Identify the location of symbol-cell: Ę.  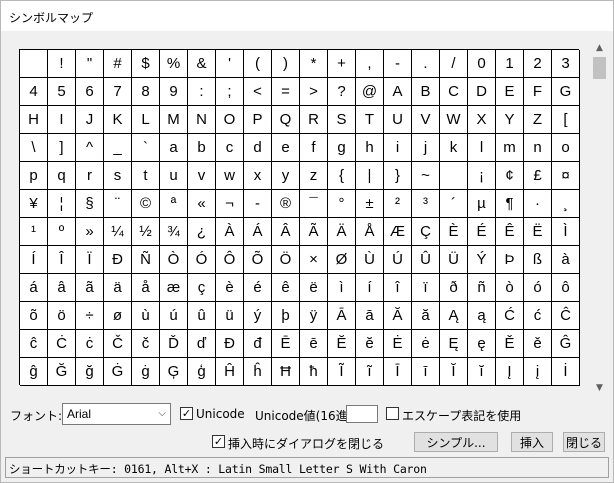
(454, 344).